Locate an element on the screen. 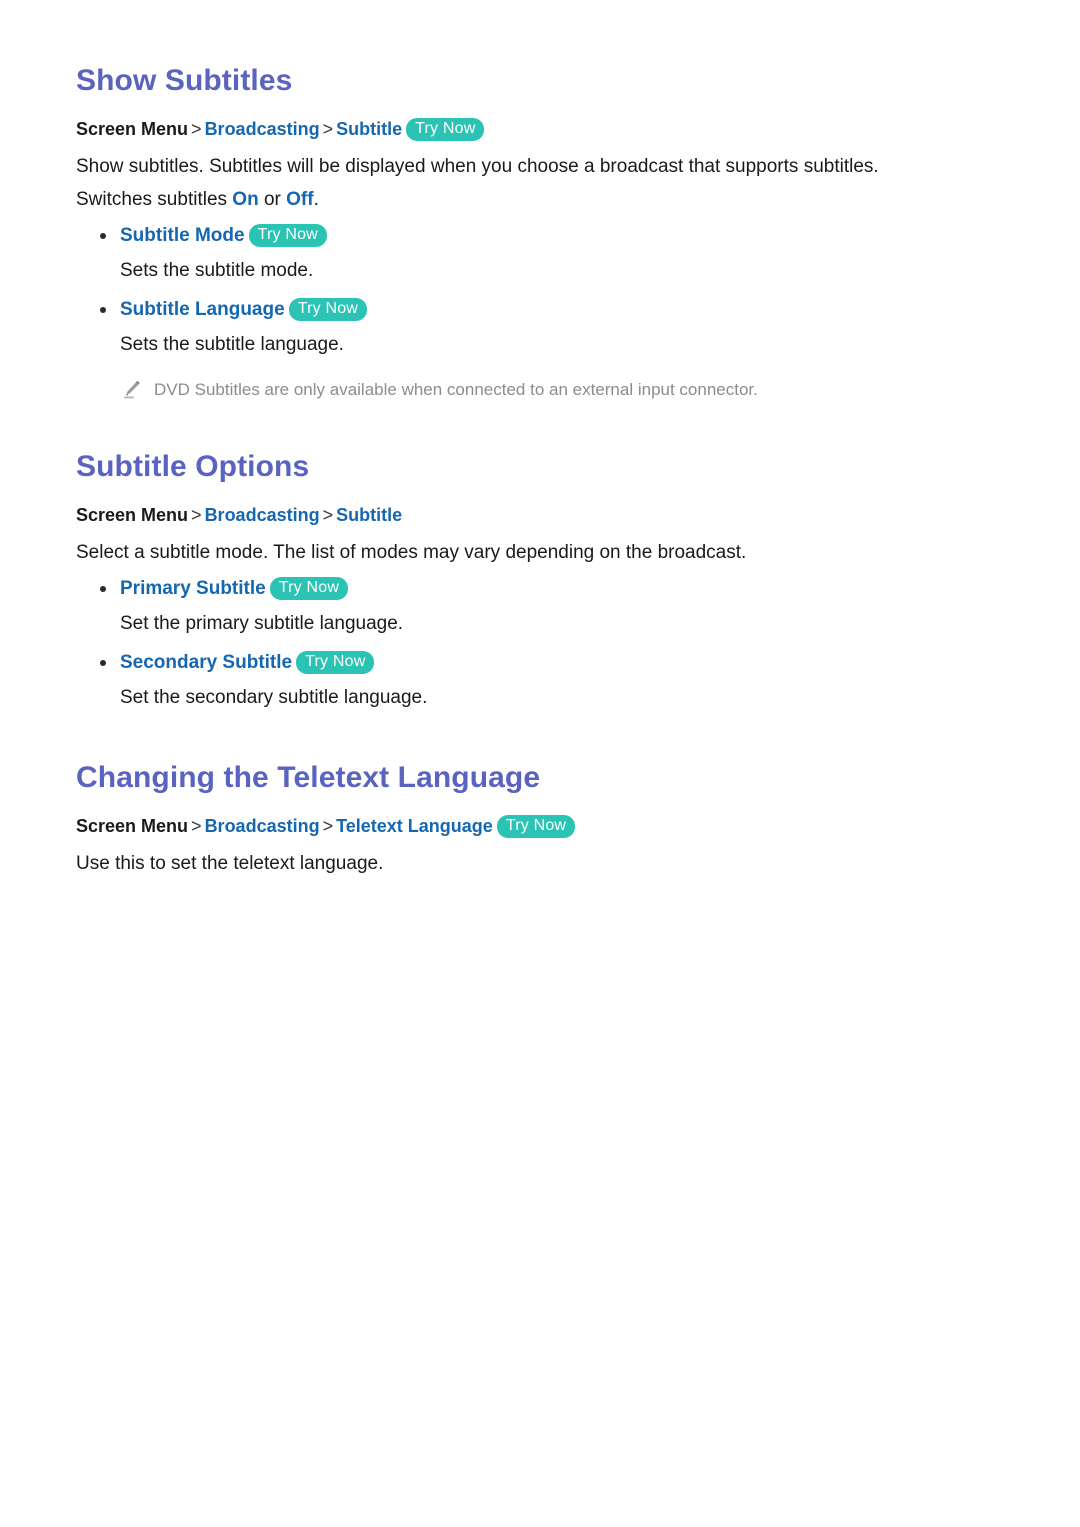 The image size is (1080, 1527). paragraph-middle: or is located at coordinates (272, 199).